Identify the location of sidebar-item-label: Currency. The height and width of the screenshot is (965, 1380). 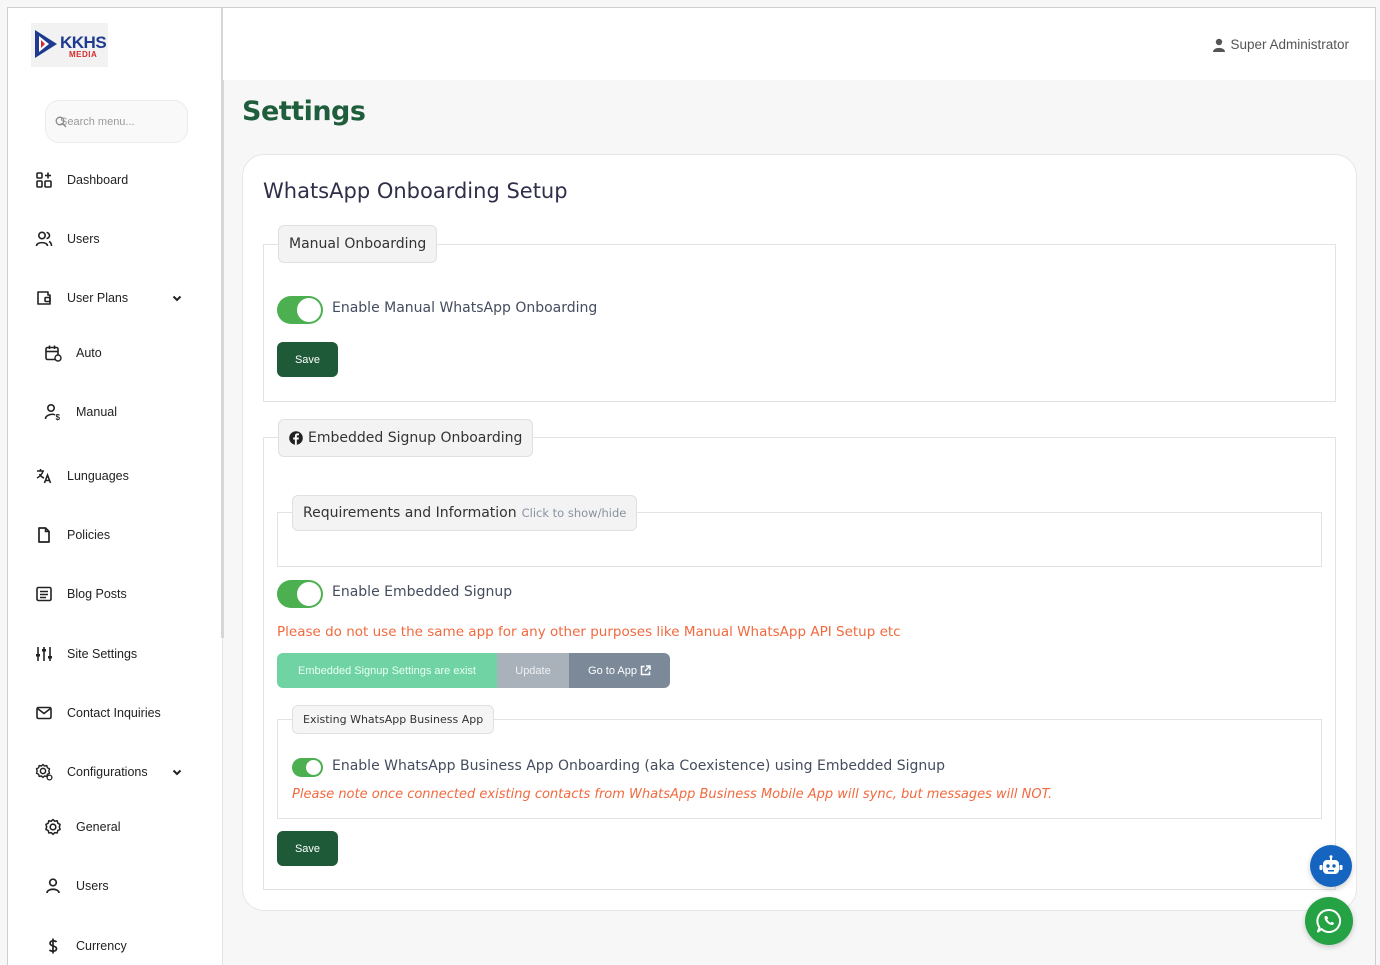
(101, 946).